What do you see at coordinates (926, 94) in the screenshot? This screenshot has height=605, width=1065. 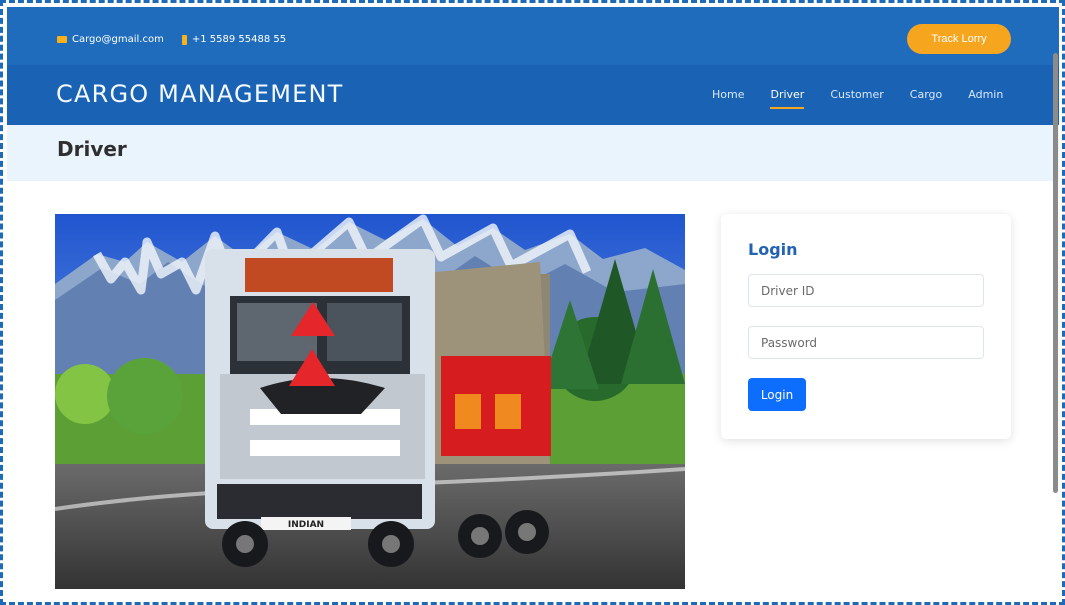 I see `nav-cargo: Cargo` at bounding box center [926, 94].